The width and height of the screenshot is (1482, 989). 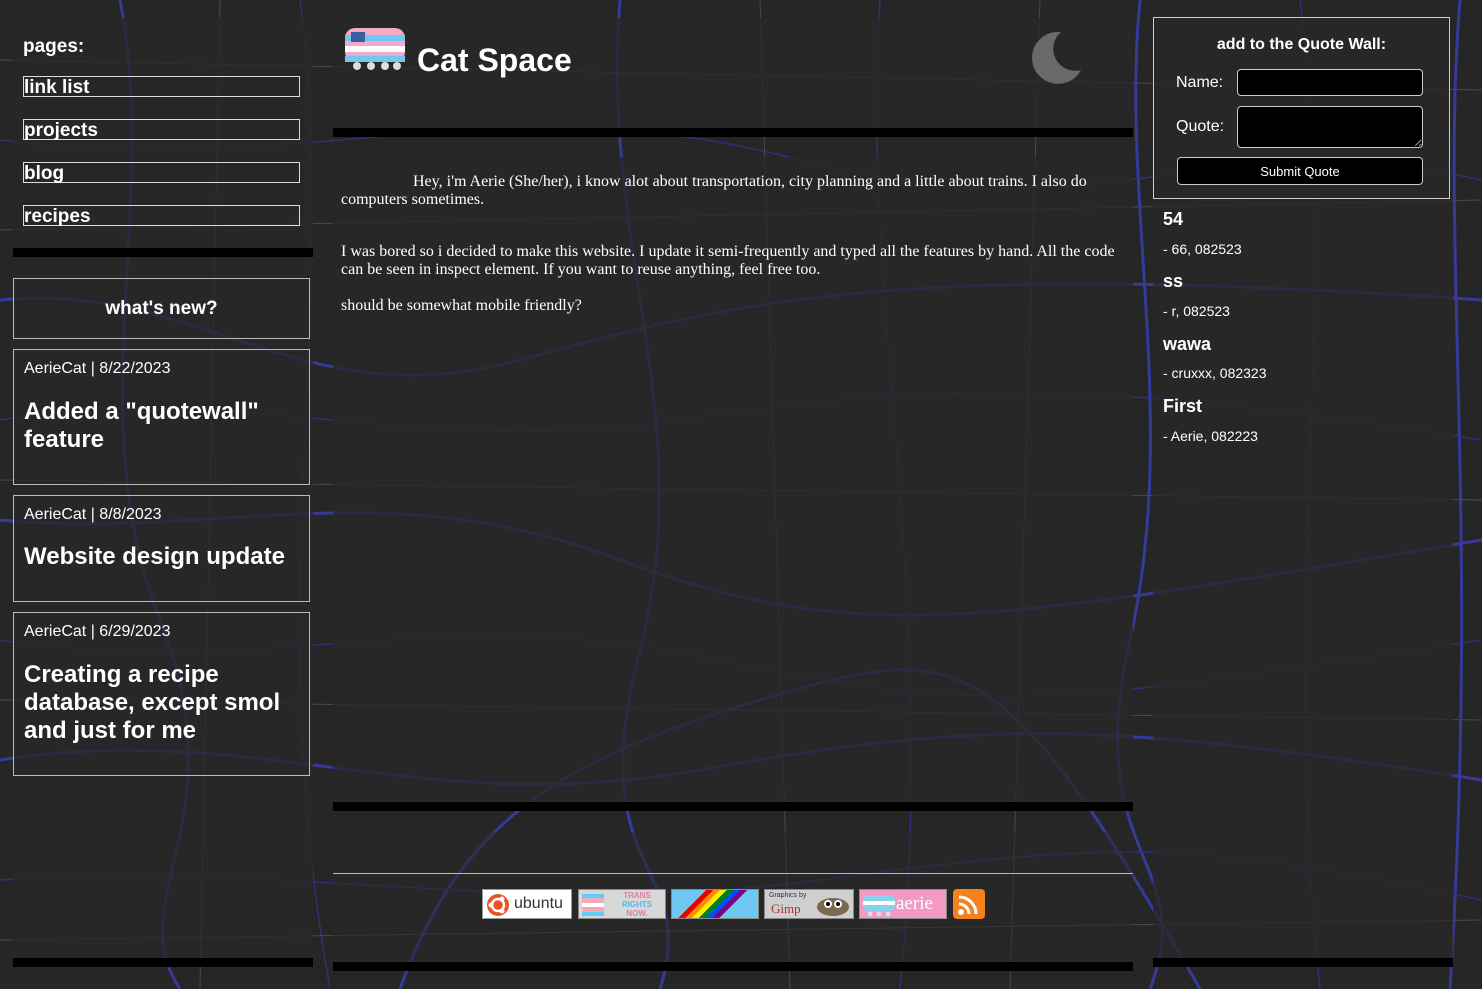 I want to click on news-meta: AerieCat | 8/8/2023, so click(x=93, y=514).